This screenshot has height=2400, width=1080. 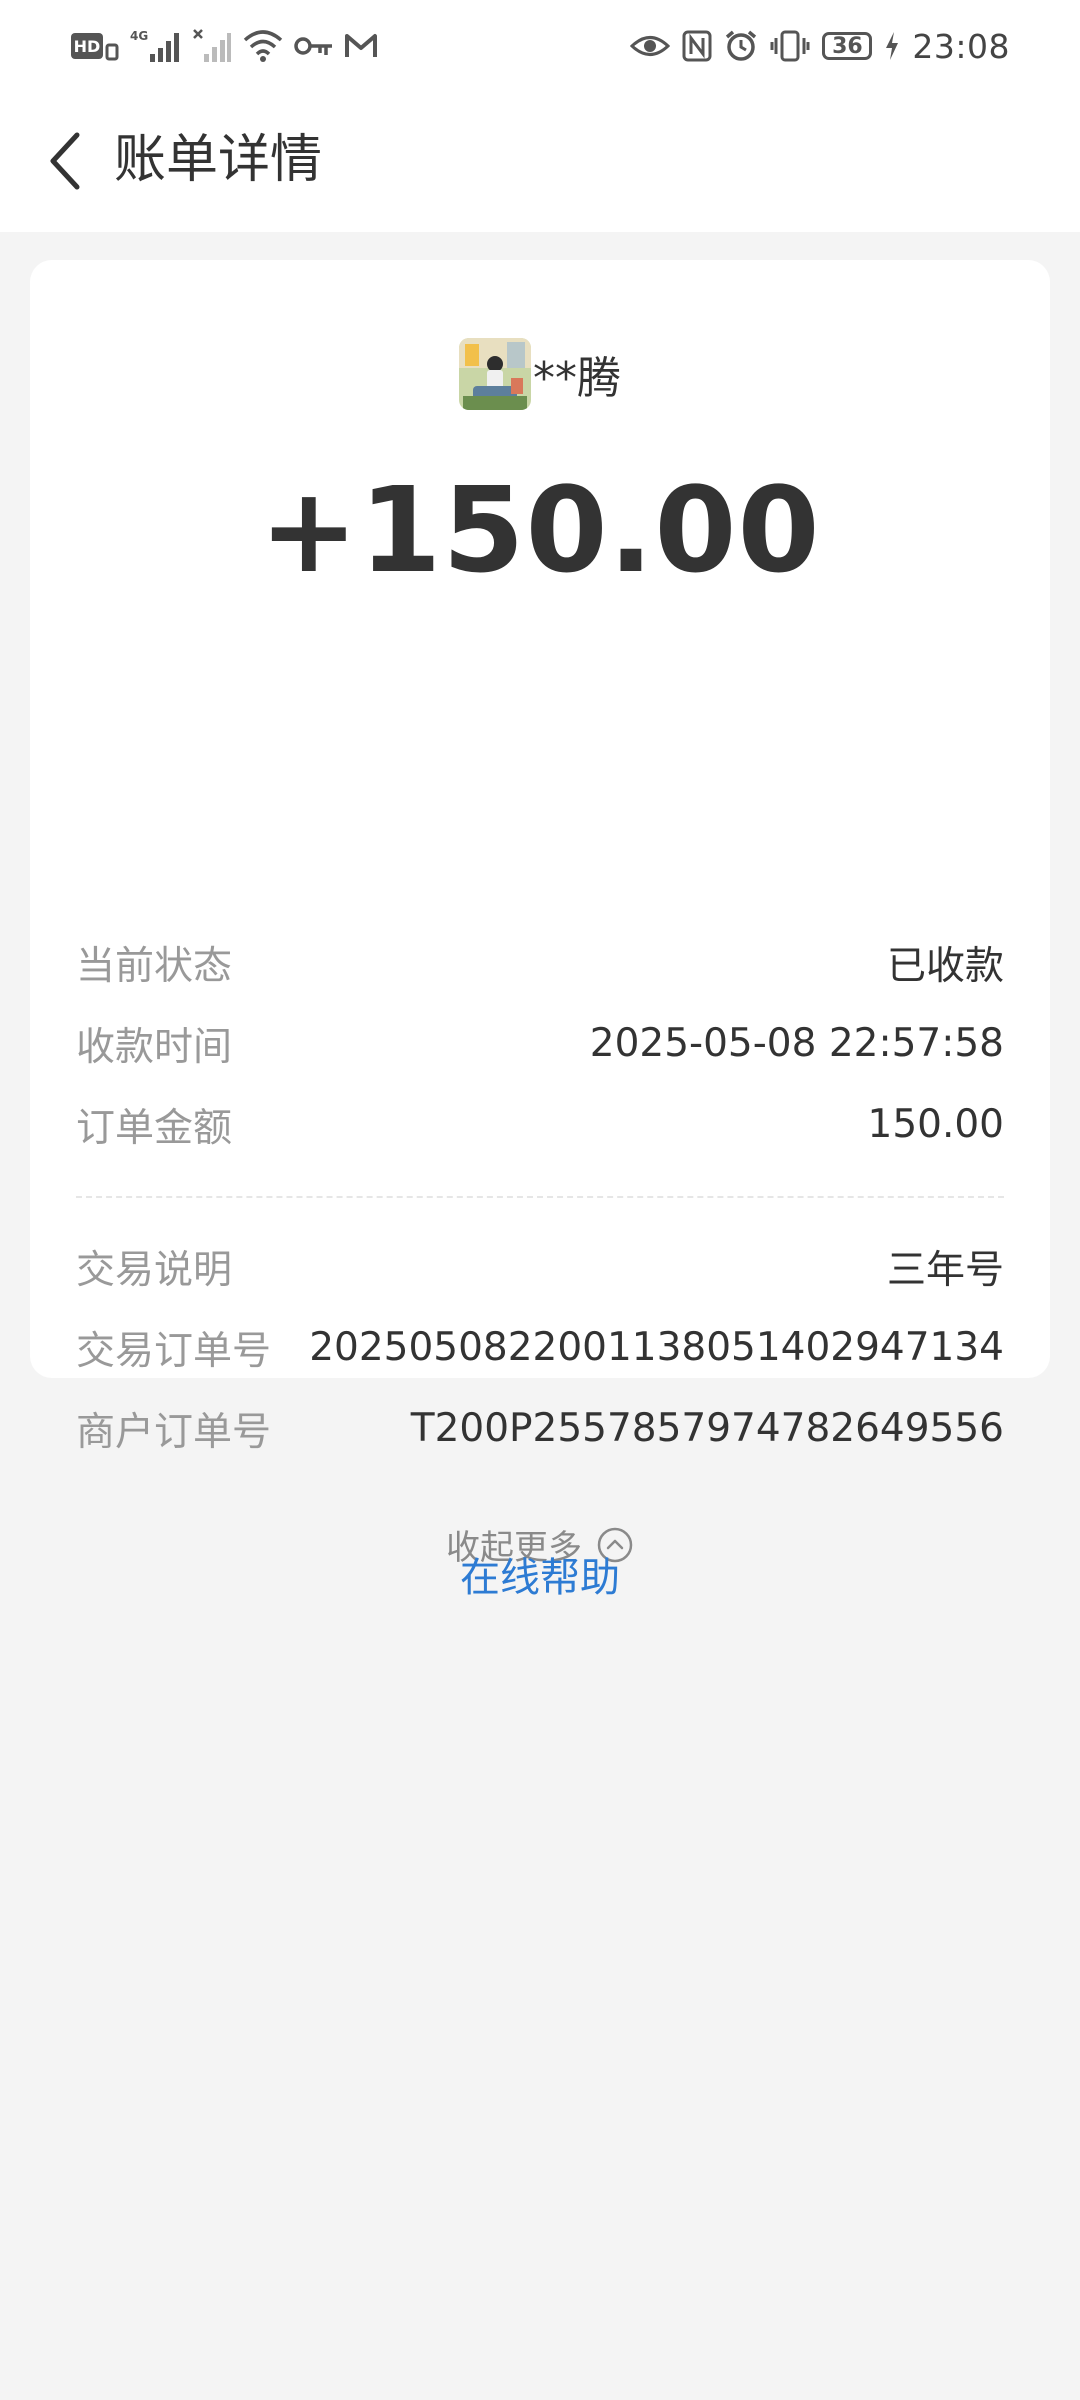 What do you see at coordinates (540, 530) in the screenshot?
I see `transaction-amount: +150.00` at bounding box center [540, 530].